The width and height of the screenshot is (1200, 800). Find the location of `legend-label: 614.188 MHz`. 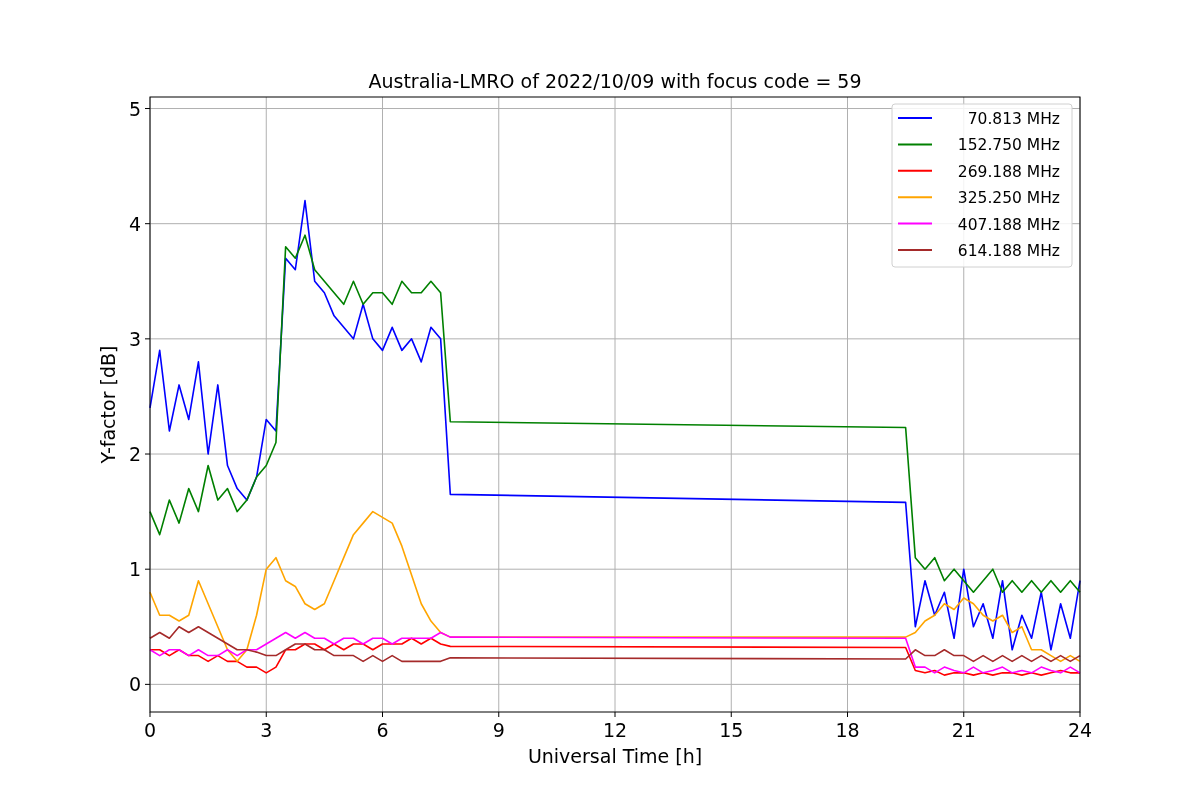

legend-label: 614.188 MHz is located at coordinates (1008, 251).